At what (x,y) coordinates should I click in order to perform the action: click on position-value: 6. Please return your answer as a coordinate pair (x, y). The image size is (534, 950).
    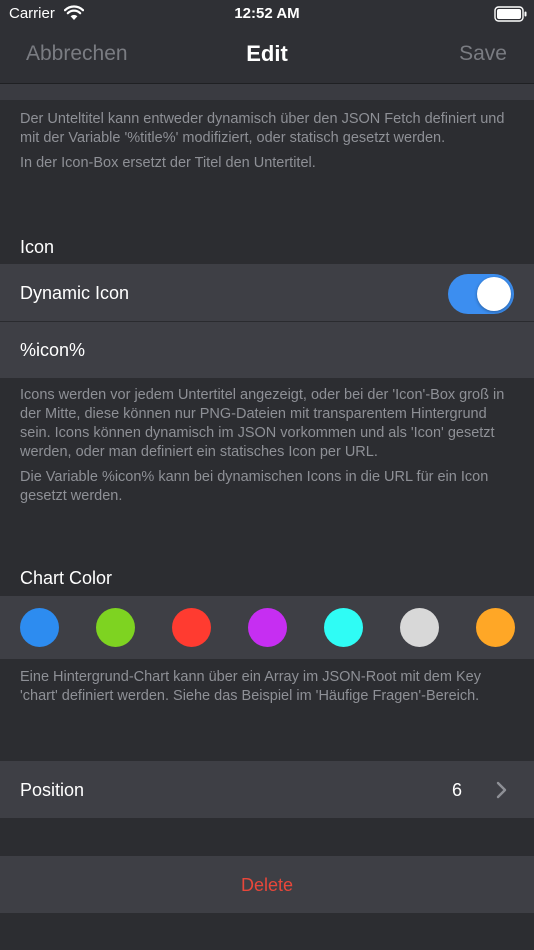
    Looking at the image, I should click on (456, 790).